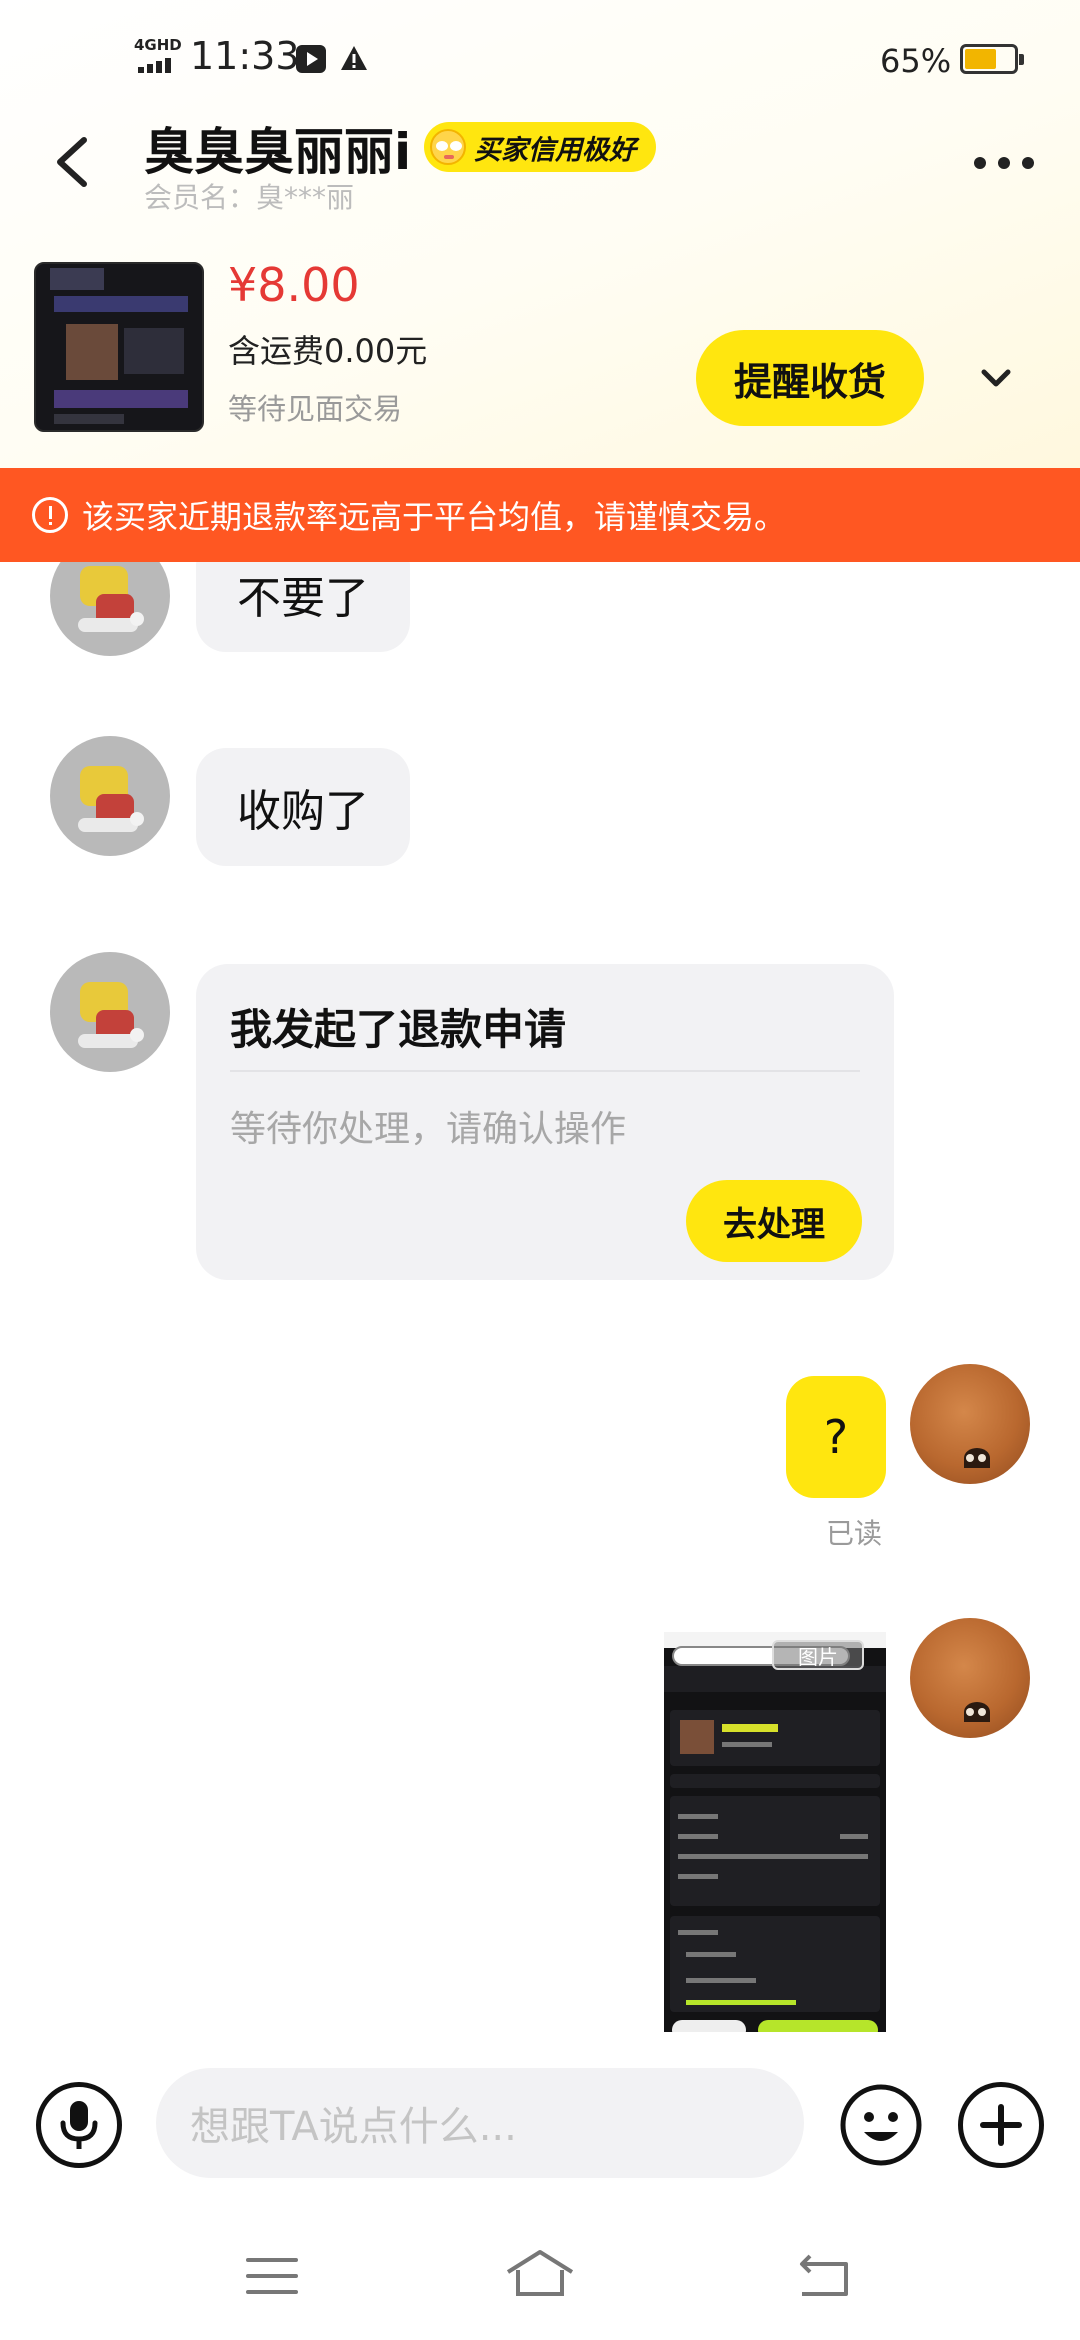 The width and height of the screenshot is (1080, 2340). I want to click on member-name: 会员名：臭***丽, so click(249, 197).